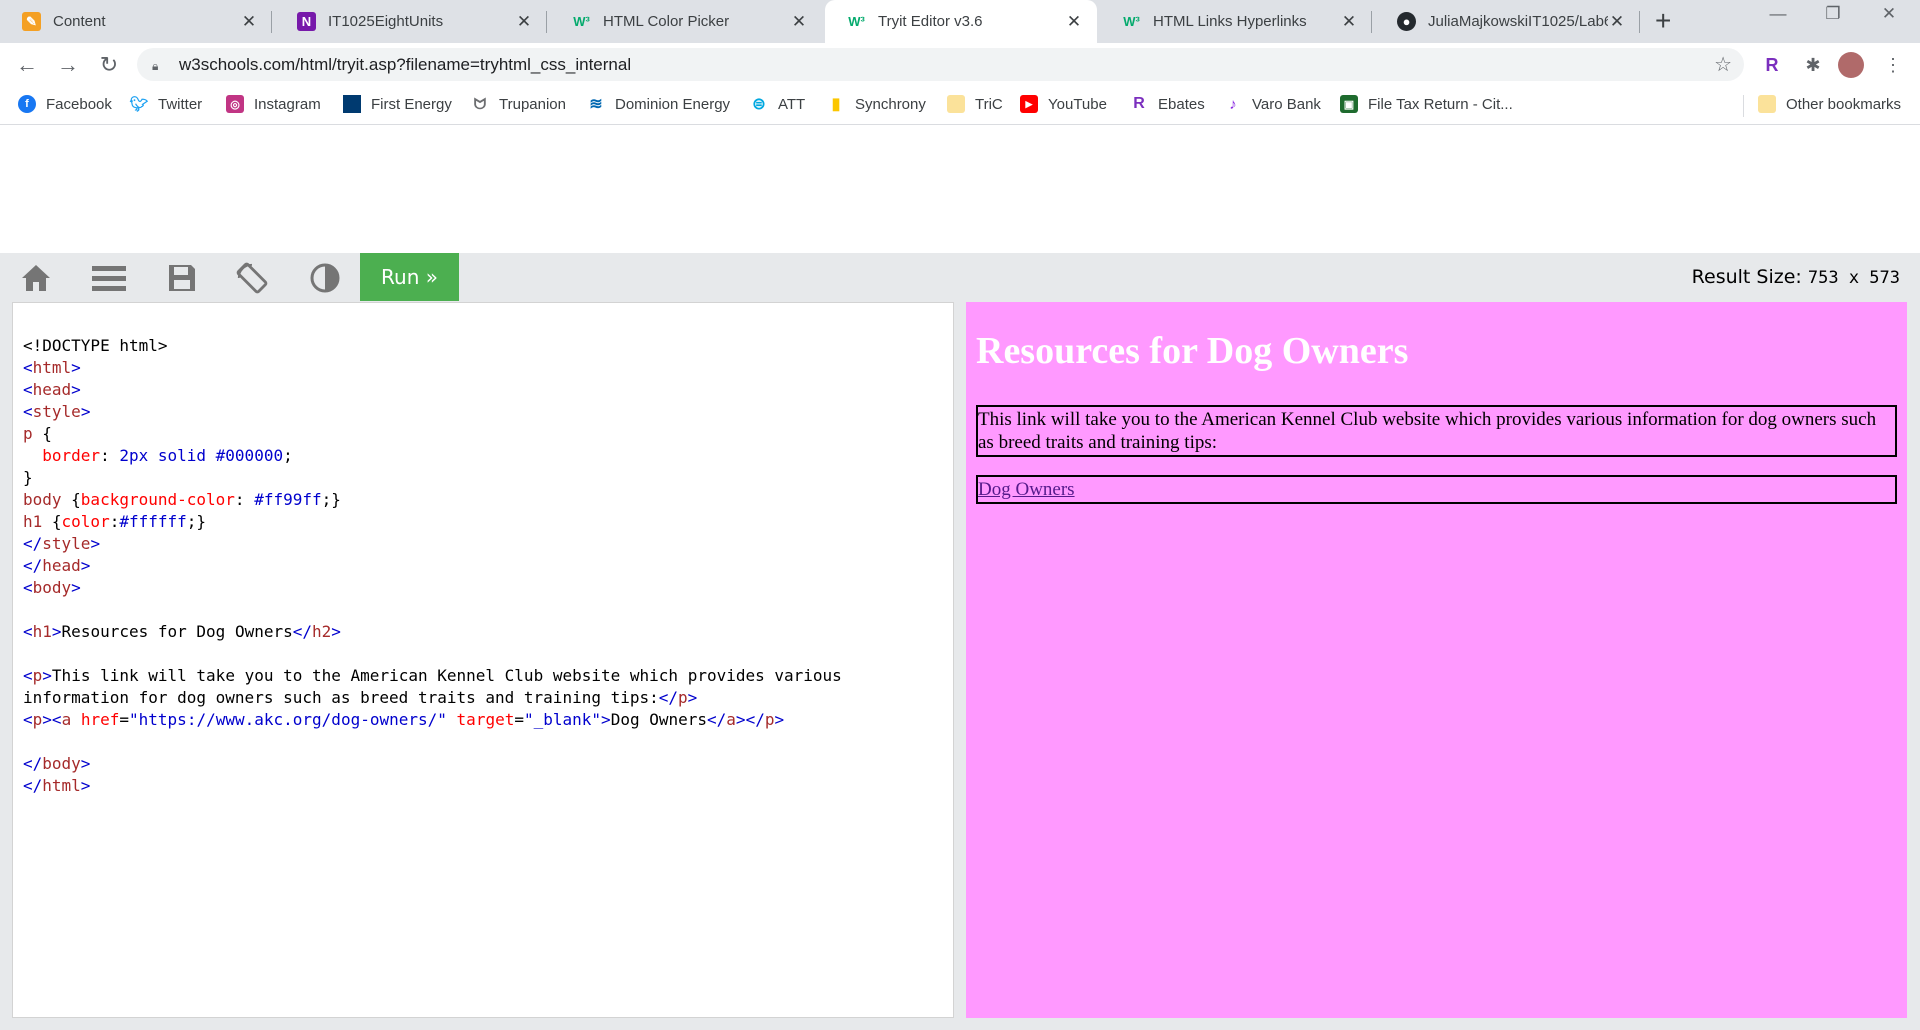 Image resolution: width=1920 pixels, height=1030 pixels. I want to click on contrast-theme-icon, so click(325, 278).